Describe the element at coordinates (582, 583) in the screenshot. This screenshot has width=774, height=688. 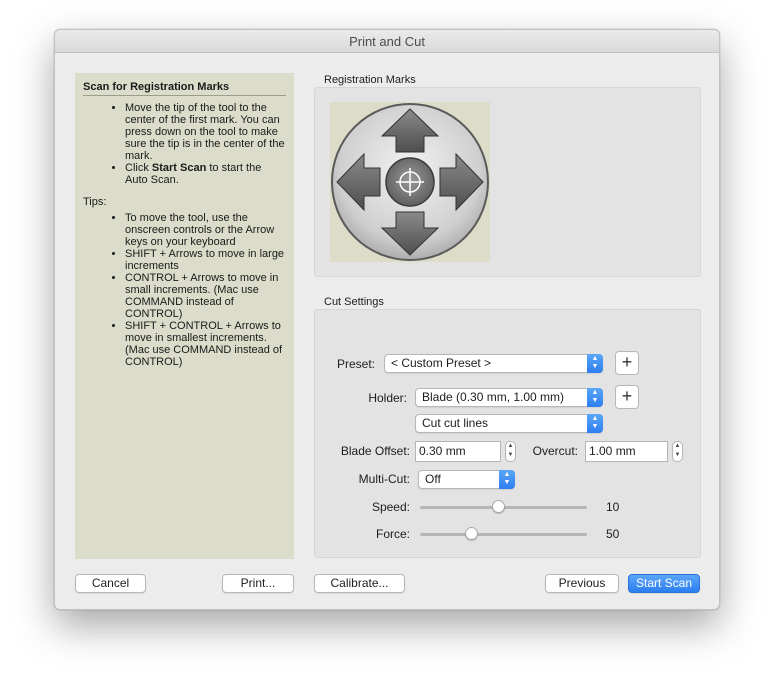
I see `previous-button: Previous` at that location.